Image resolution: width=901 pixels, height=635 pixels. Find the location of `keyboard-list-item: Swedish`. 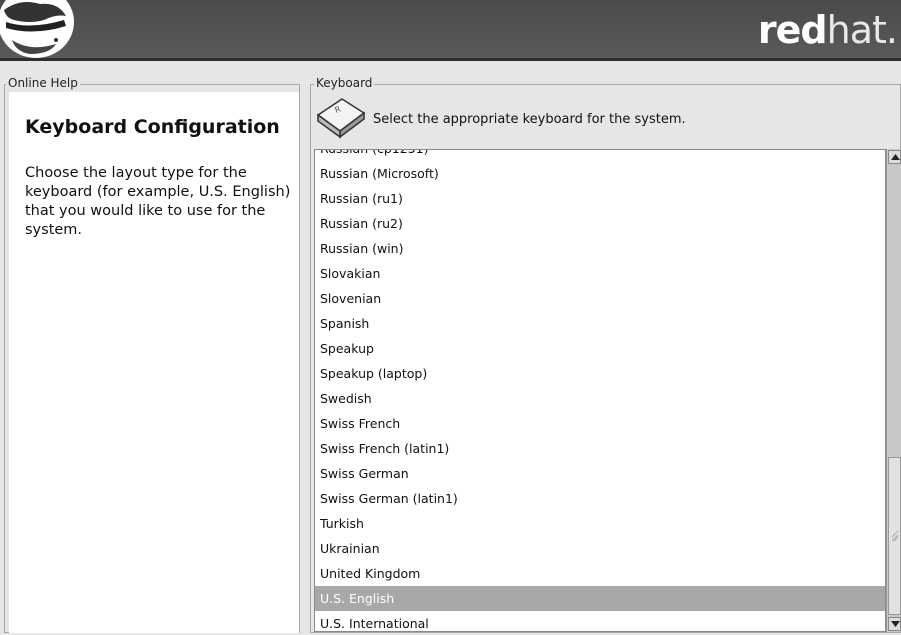

keyboard-list-item: Swedish is located at coordinates (600, 398).